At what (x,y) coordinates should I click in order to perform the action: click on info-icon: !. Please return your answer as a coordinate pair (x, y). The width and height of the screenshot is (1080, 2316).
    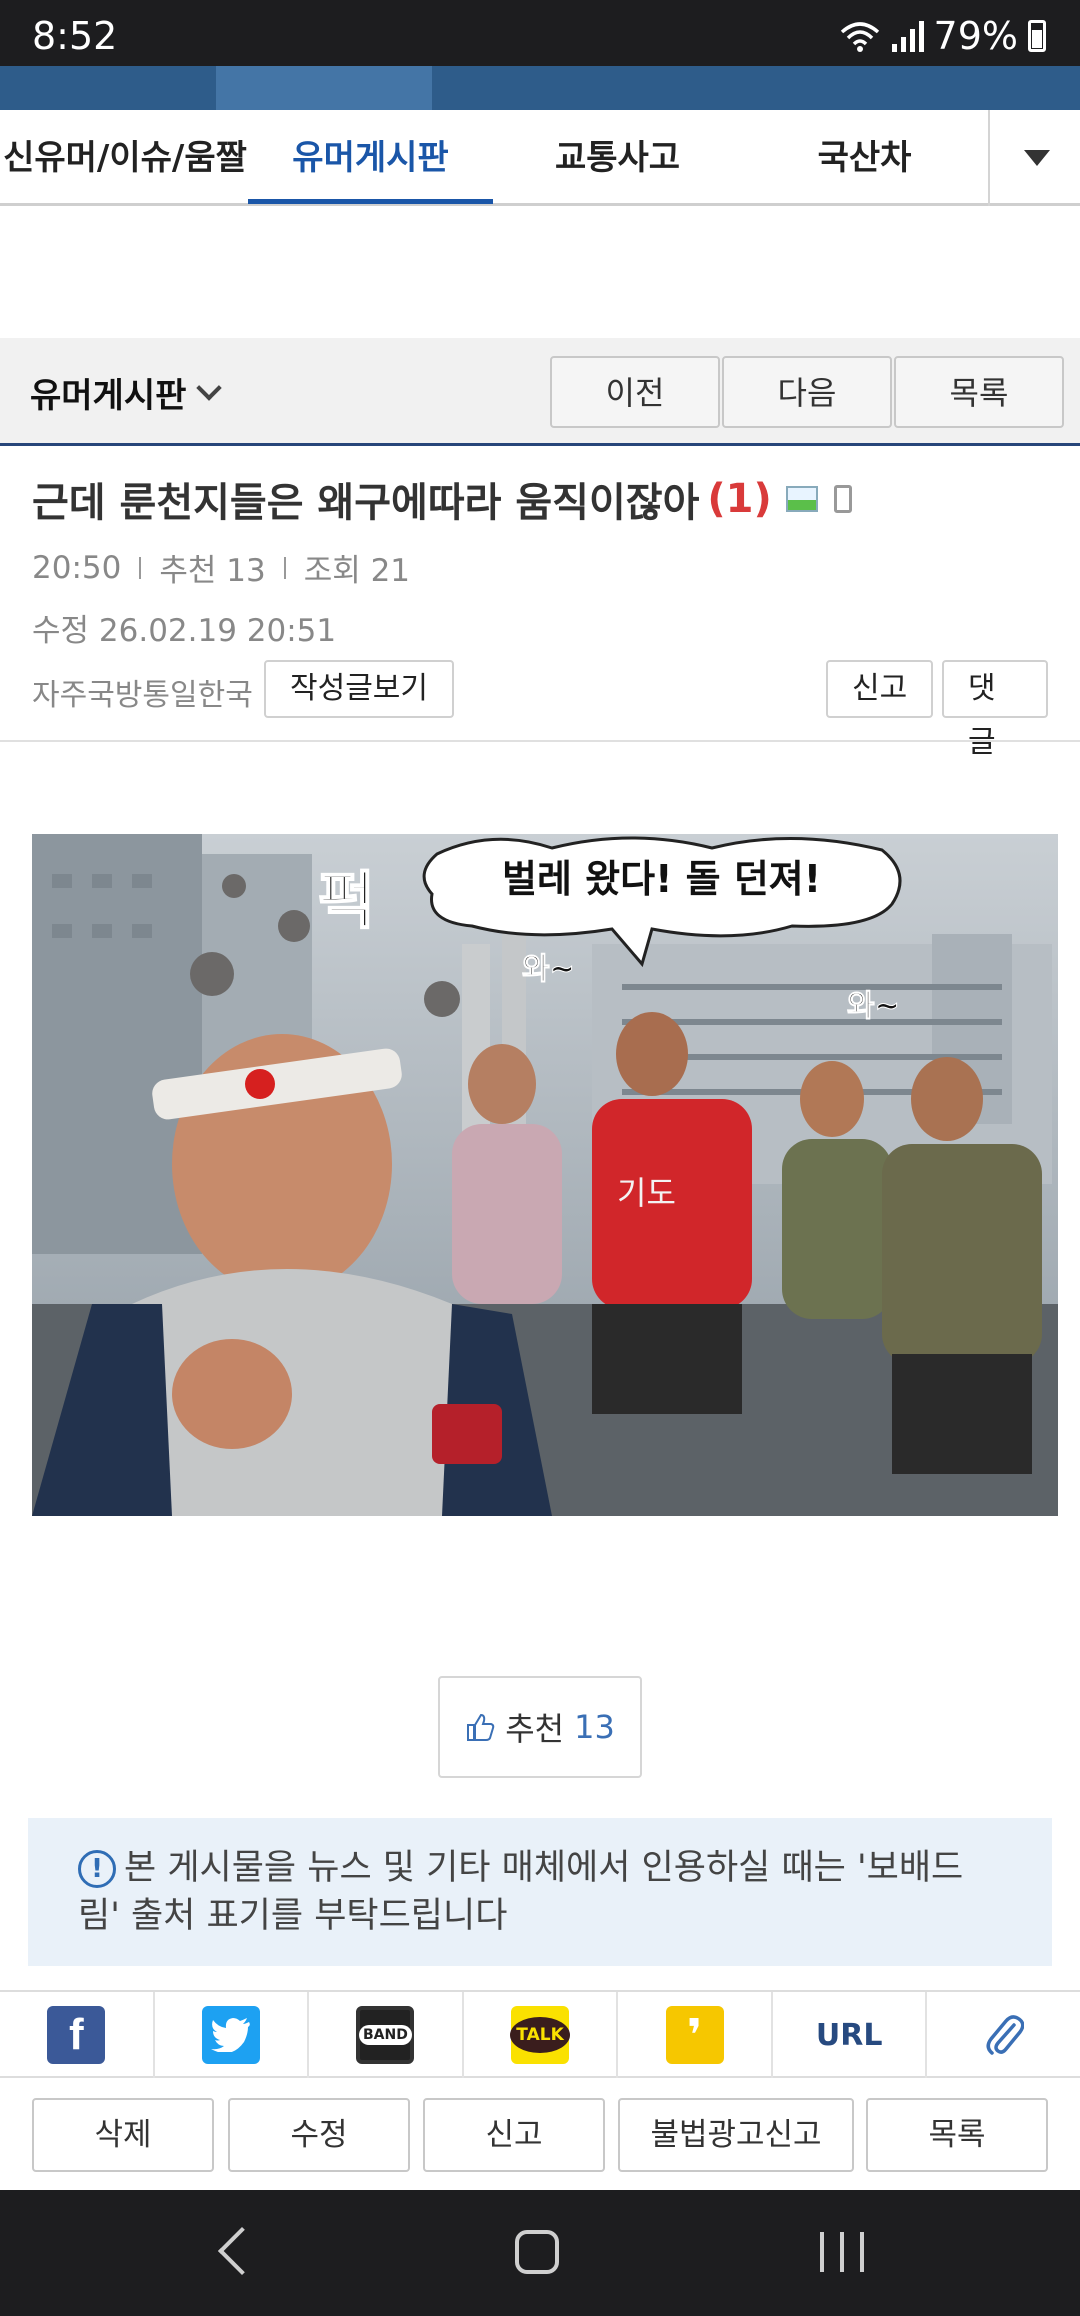
    Looking at the image, I should click on (97, 1869).